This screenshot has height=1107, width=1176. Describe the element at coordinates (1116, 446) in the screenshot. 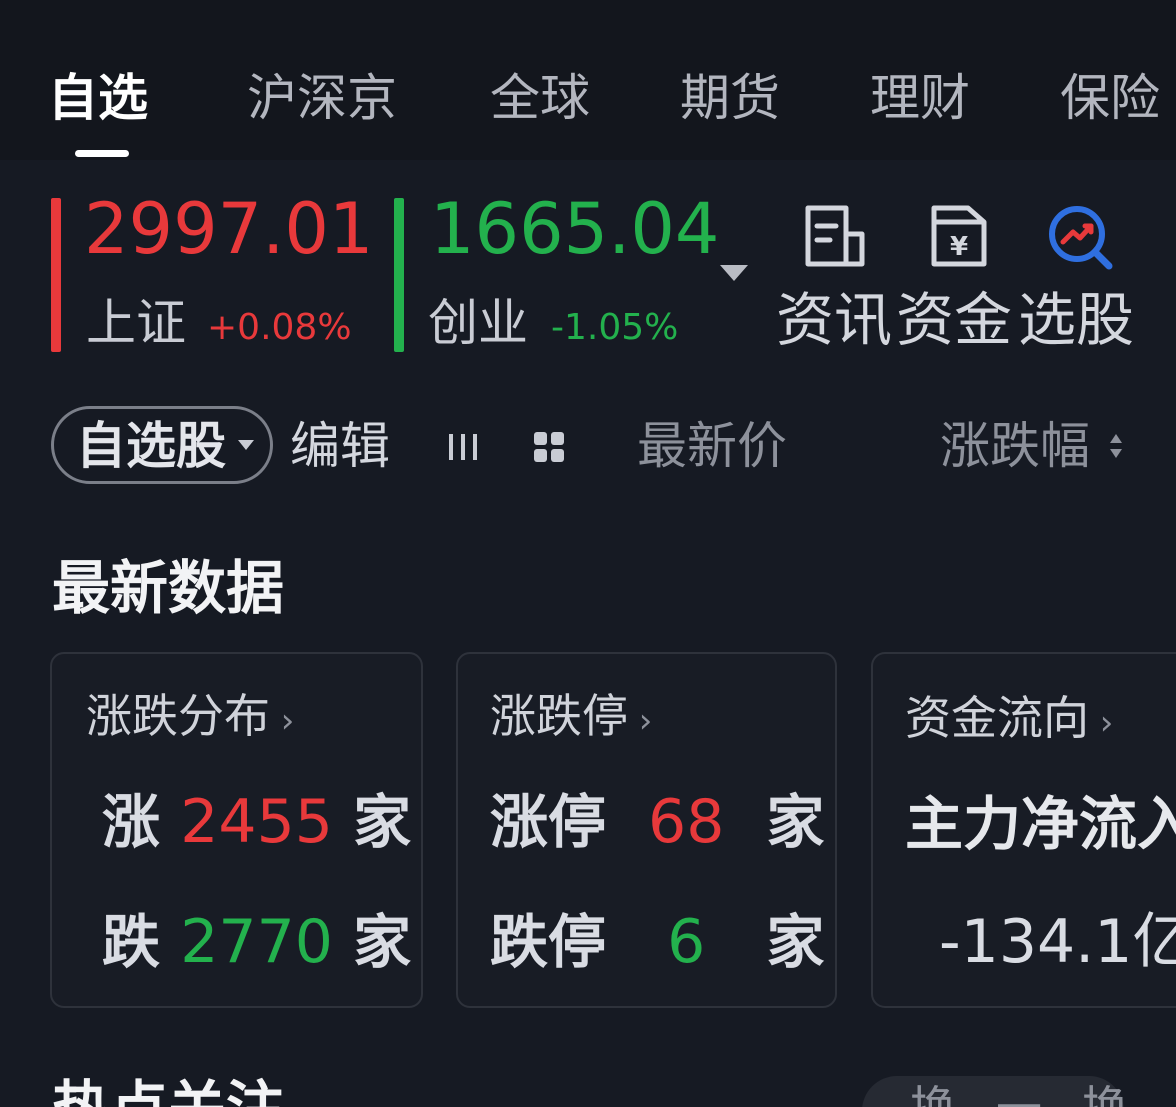

I see `sort-icon` at that location.